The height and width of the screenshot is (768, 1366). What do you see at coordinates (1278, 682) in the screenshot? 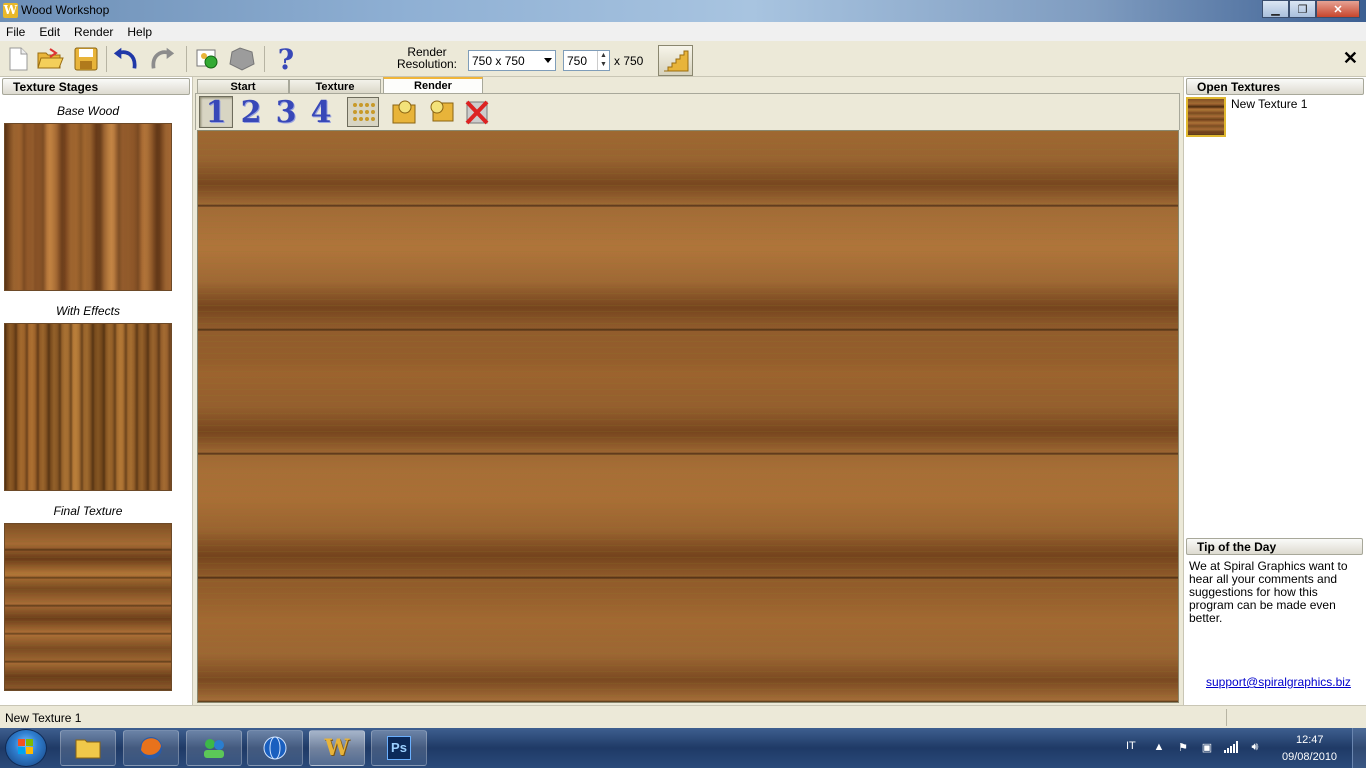
I see `support-email-link: support@spiralgraphics.biz` at bounding box center [1278, 682].